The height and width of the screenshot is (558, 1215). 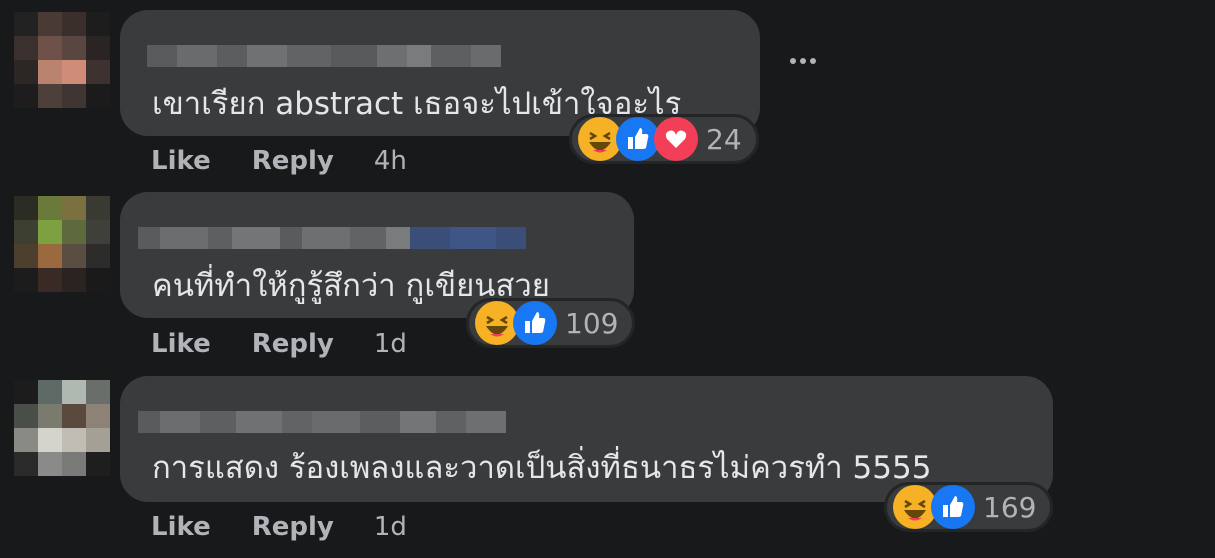 I want to click on more-options-icon, so click(x=803, y=61).